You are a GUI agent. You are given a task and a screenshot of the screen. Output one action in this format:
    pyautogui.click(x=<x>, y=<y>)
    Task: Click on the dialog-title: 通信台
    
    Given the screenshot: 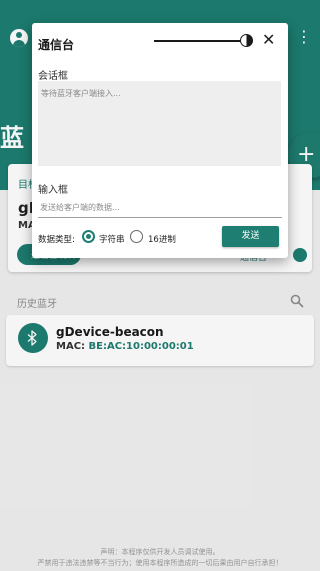 What is the action you would take?
    pyautogui.click(x=56, y=45)
    